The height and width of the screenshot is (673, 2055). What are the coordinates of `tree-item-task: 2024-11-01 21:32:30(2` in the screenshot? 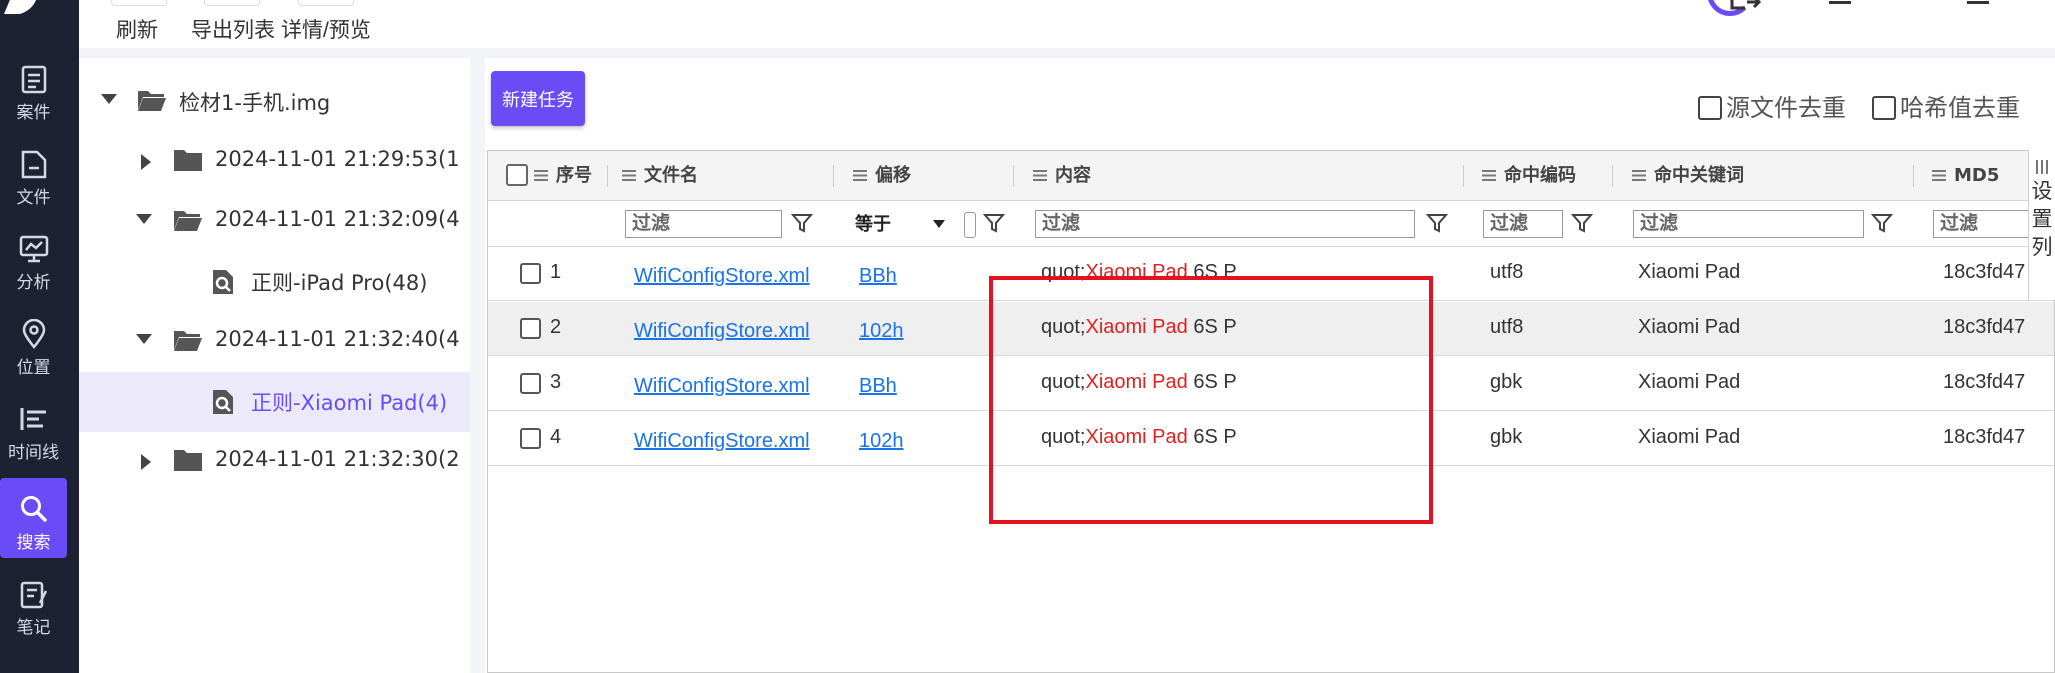 It's located at (274, 462).